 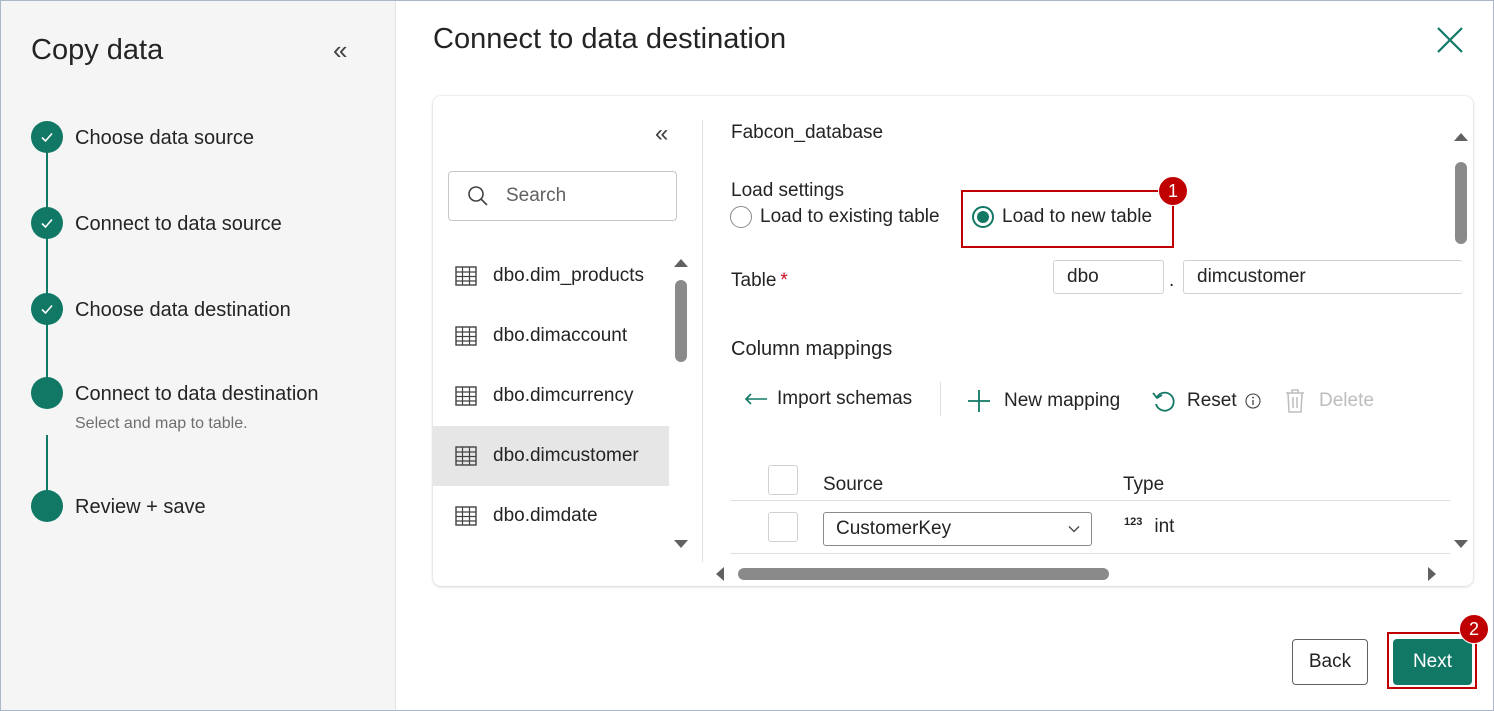 What do you see at coordinates (140, 507) in the screenshot?
I see `step-review-save: Review + save` at bounding box center [140, 507].